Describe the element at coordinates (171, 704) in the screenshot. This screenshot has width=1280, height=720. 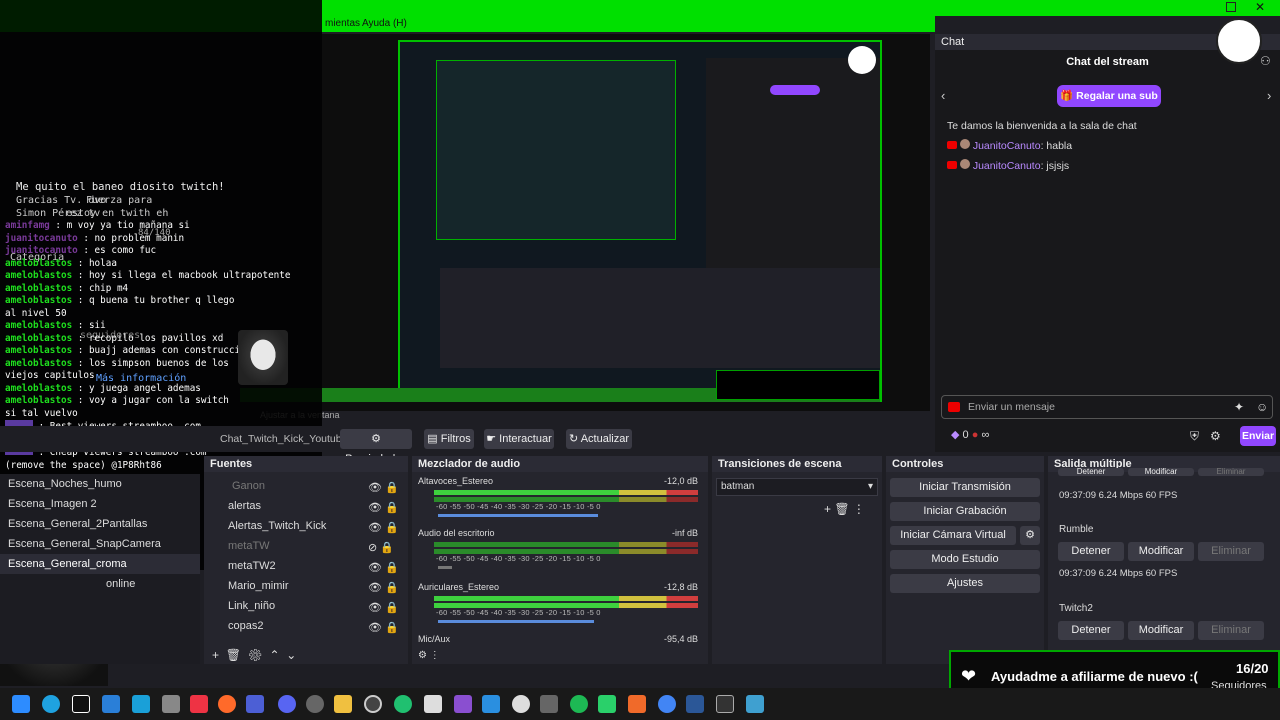
I see `files-icon` at that location.